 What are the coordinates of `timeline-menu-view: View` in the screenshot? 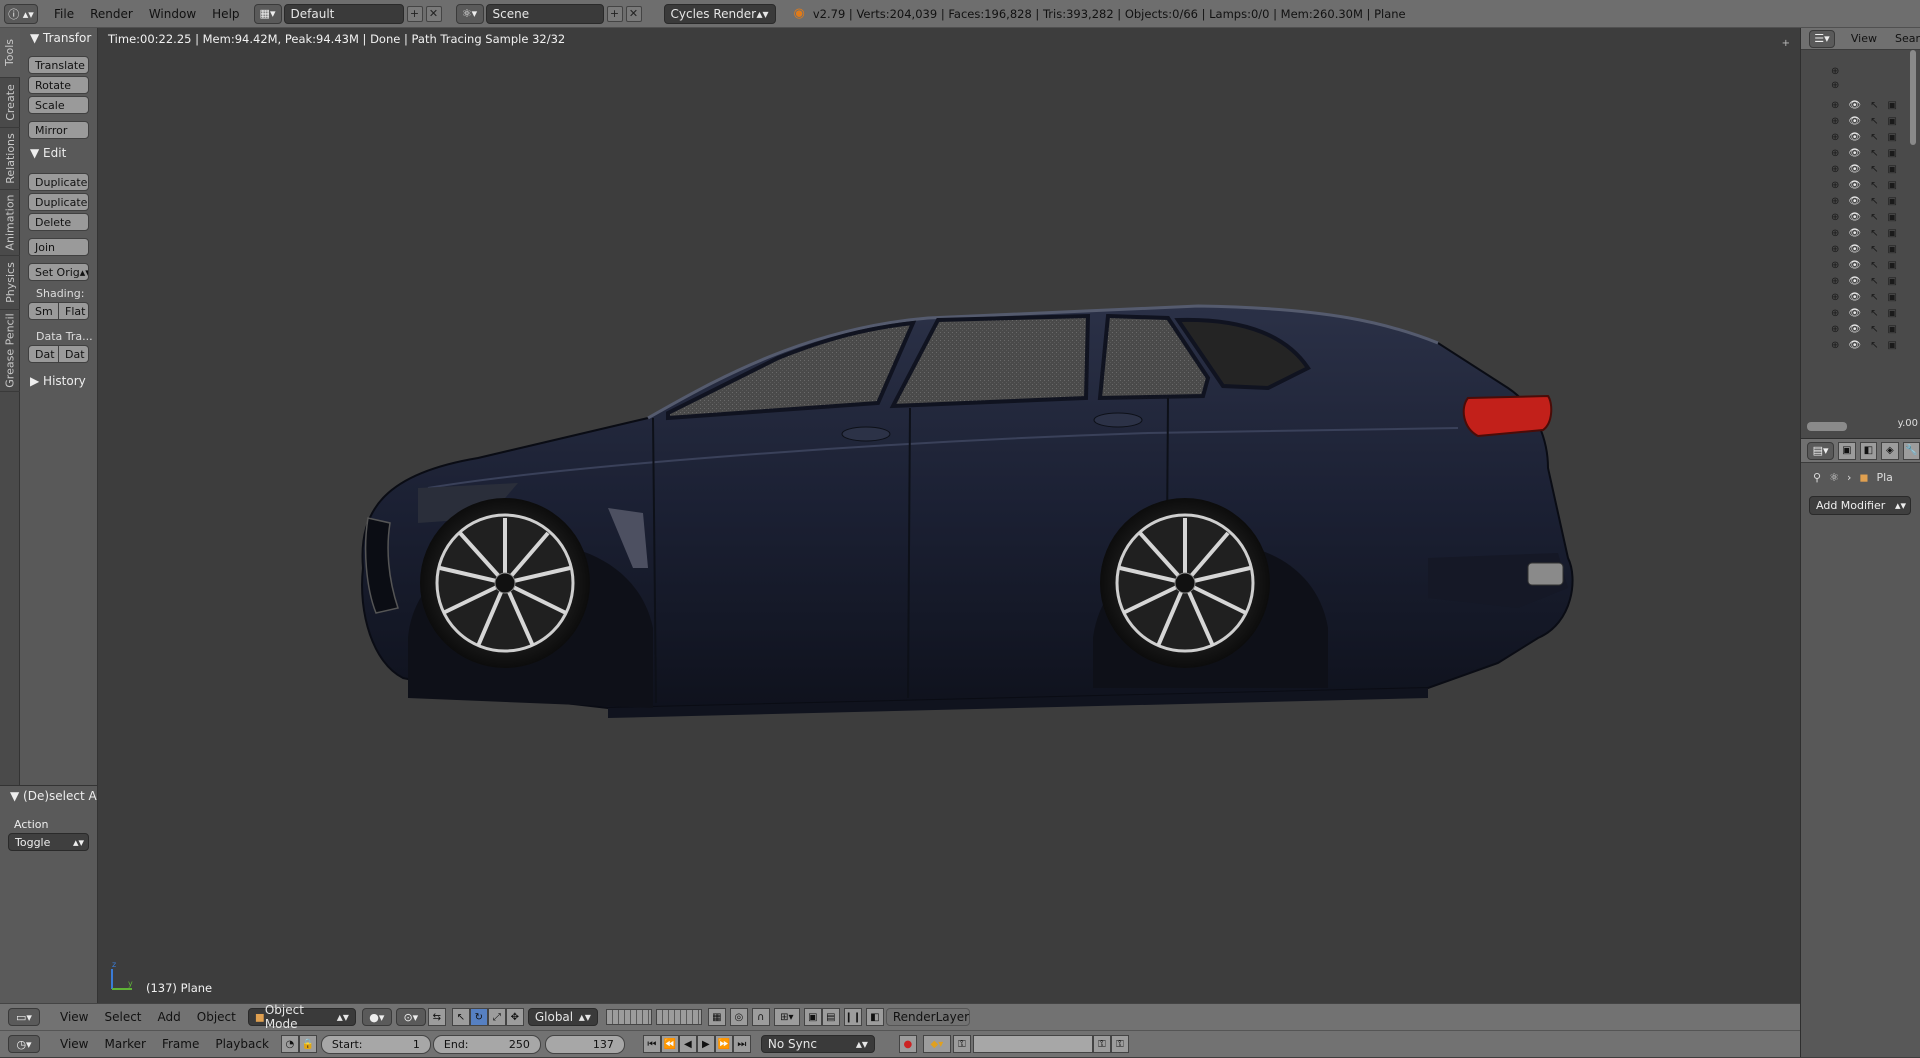 It's located at (74, 1044).